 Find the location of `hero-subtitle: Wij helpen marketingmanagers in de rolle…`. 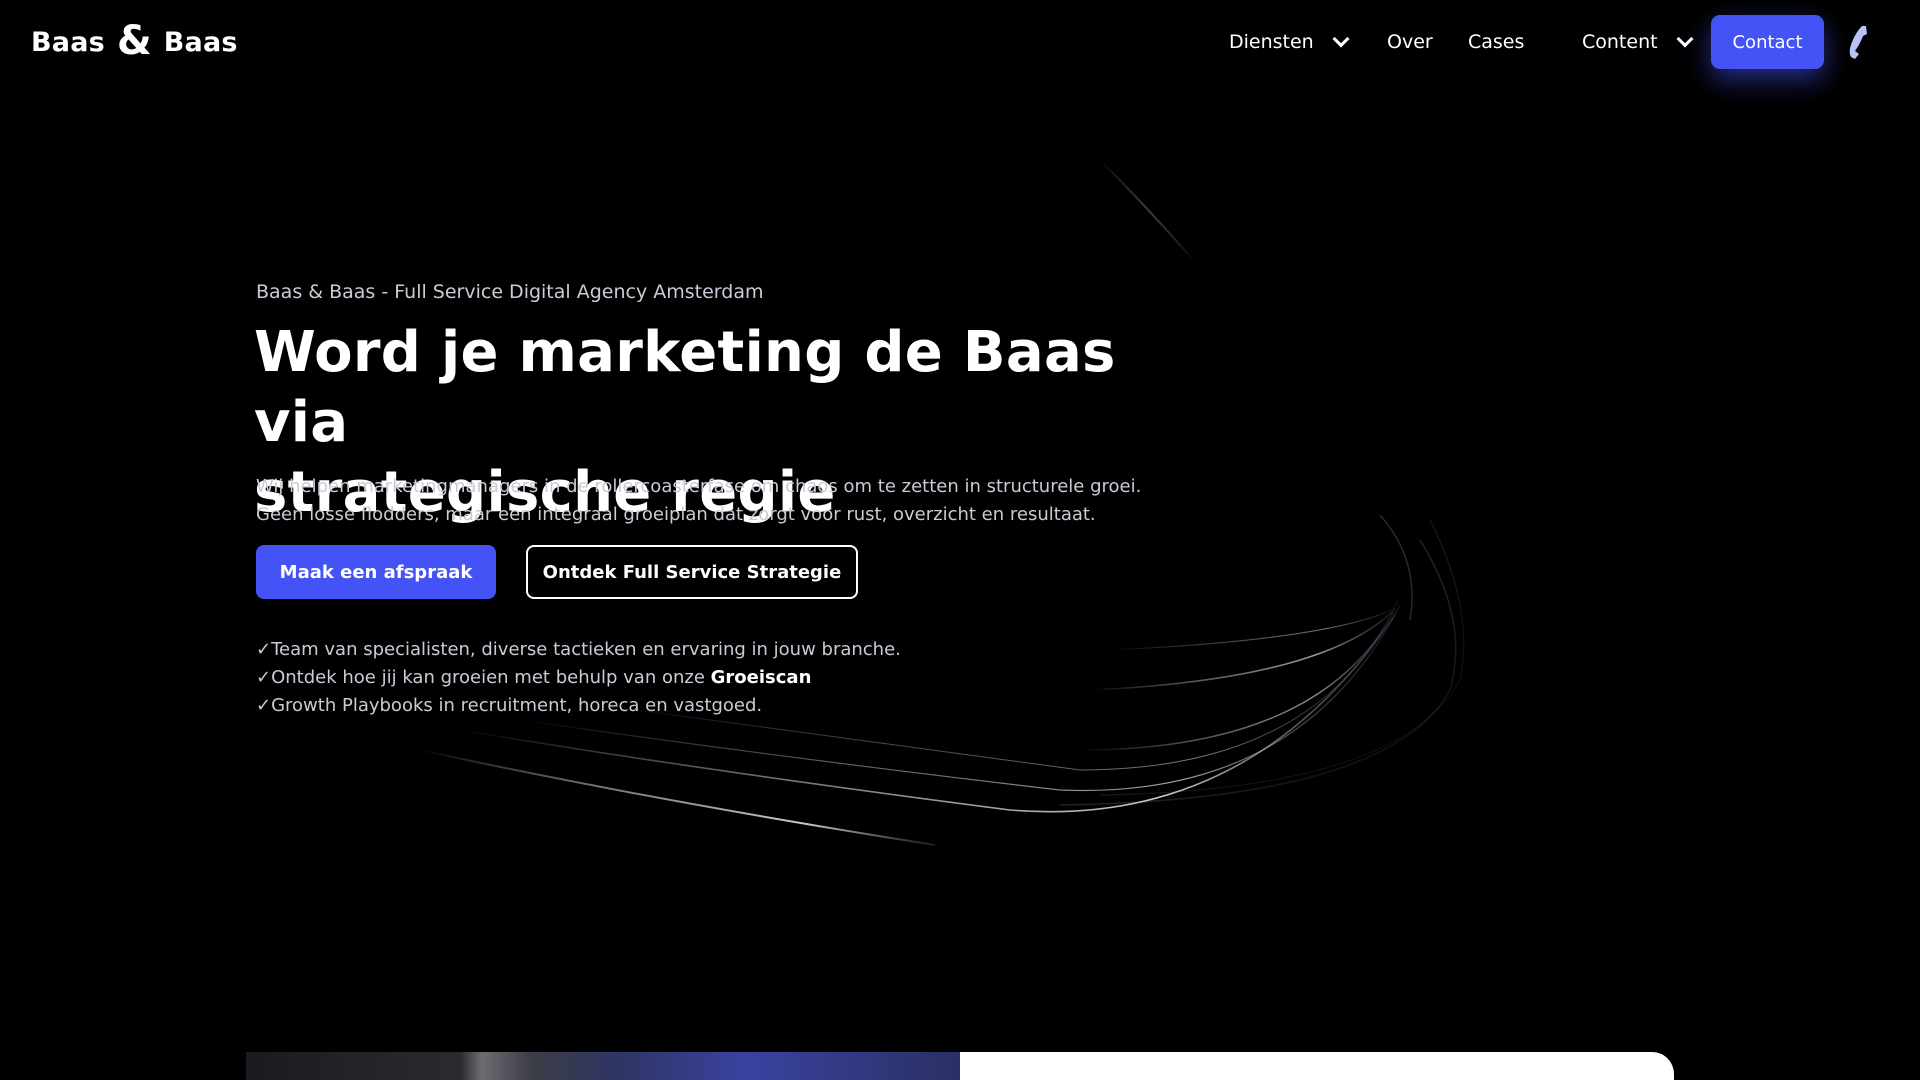

hero-subtitle: Wij helpen marketingmanagers in de rolle… is located at coordinates (756, 501).